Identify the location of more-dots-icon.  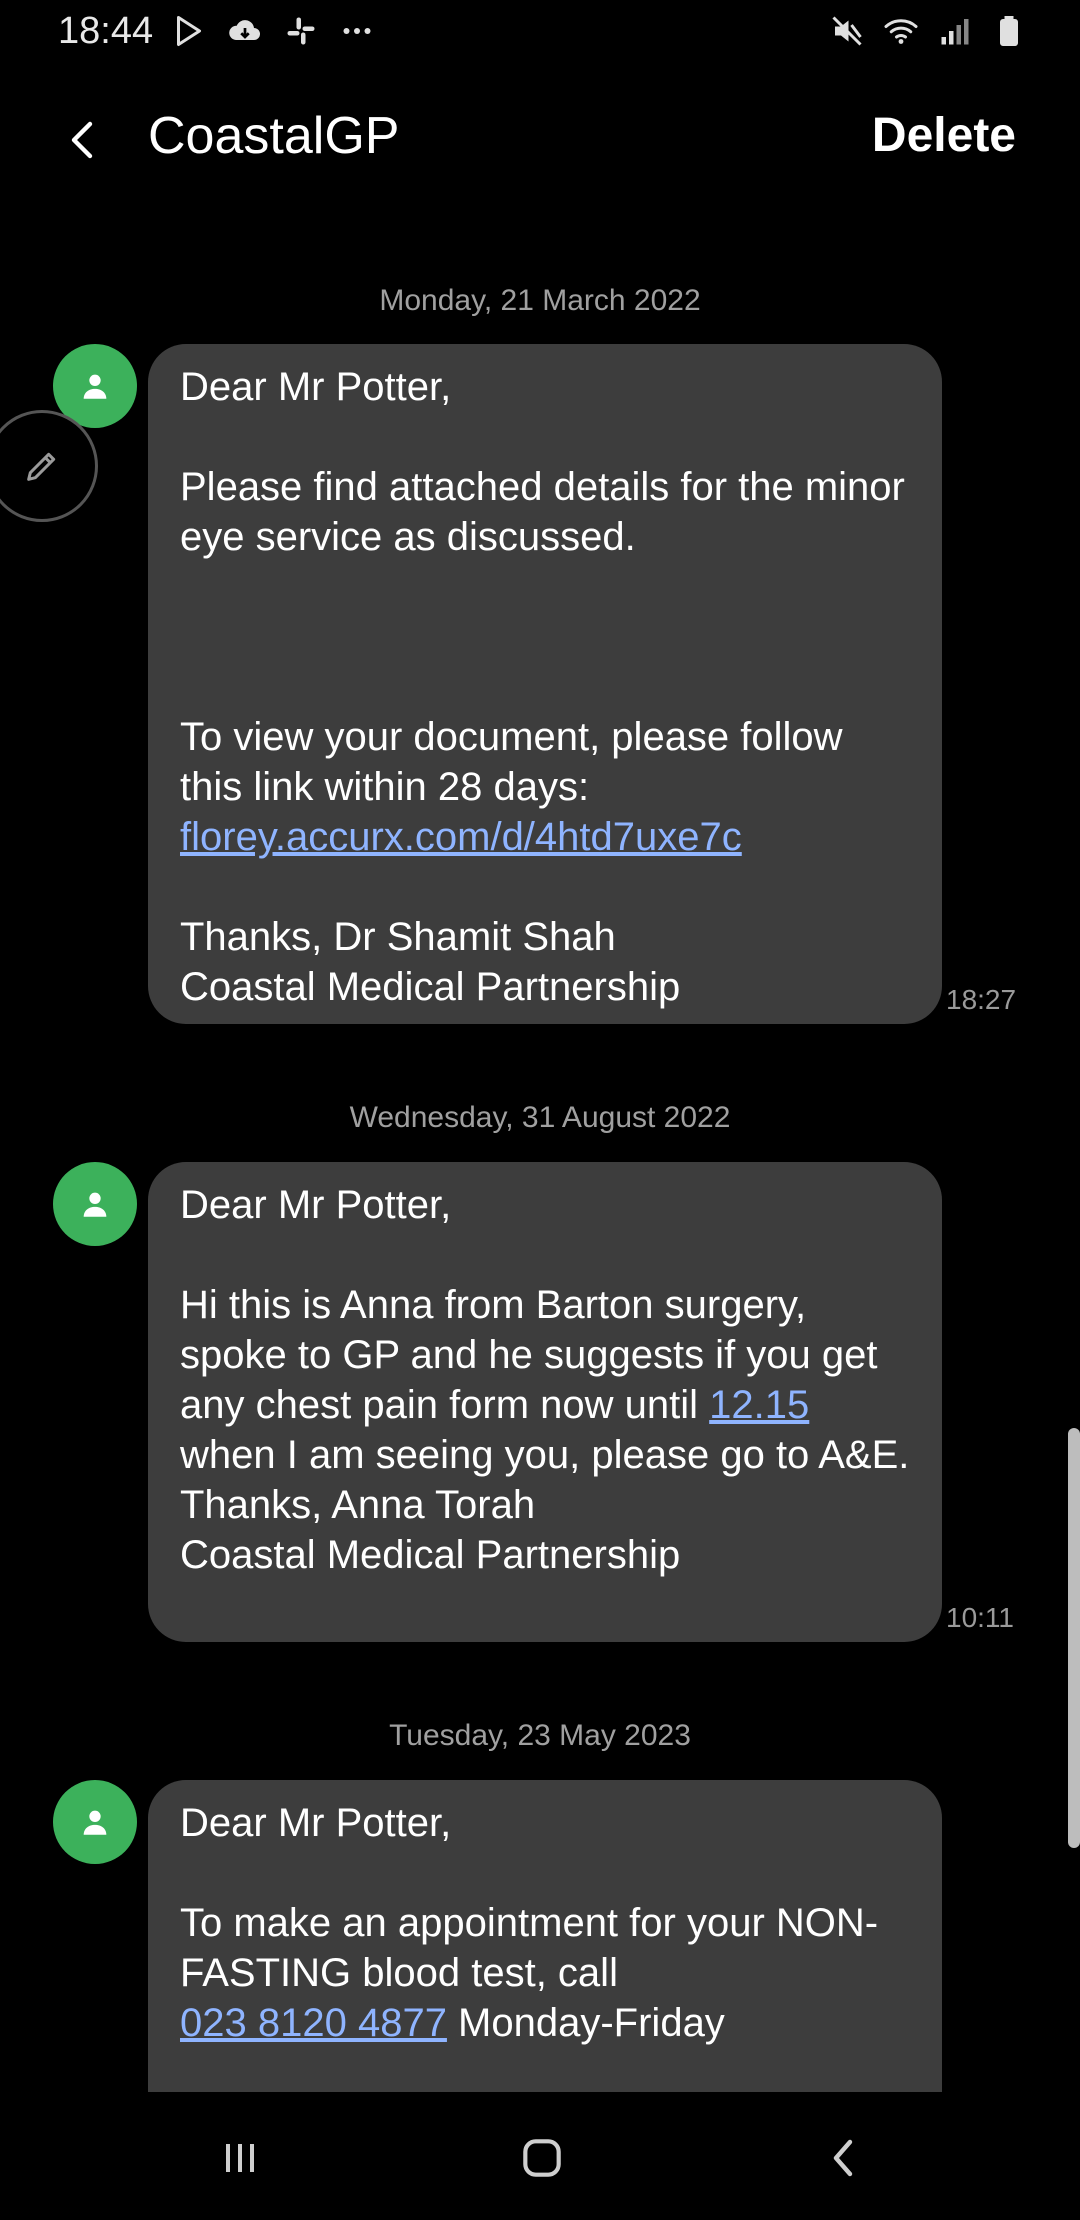
(357, 31).